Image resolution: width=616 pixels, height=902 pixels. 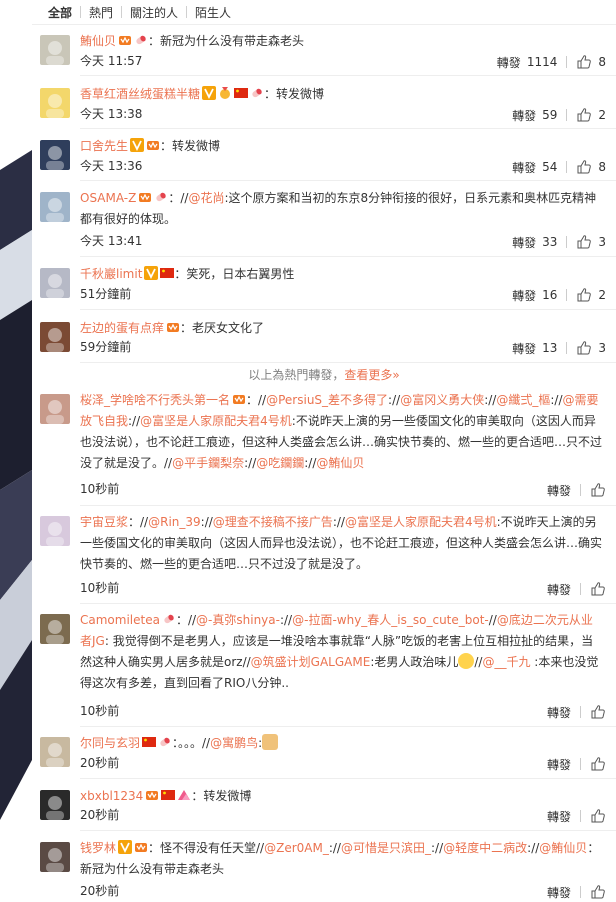 I want to click on user-name: xbxbl1234, so click(x=111, y=796).